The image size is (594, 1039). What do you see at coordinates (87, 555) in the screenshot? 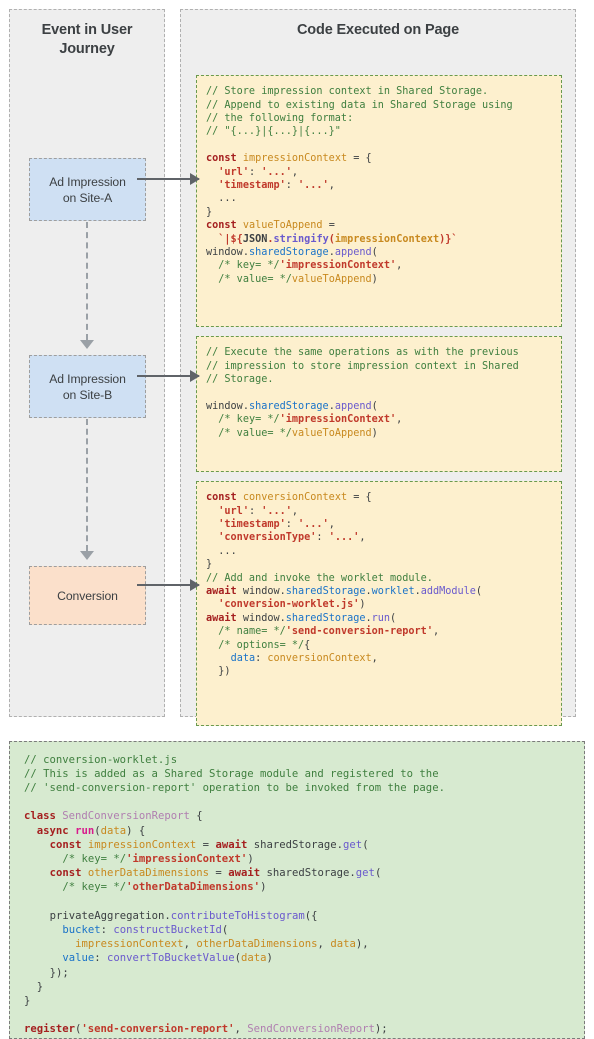
I see `connector-arrowhead-b-to-conversion` at bounding box center [87, 555].